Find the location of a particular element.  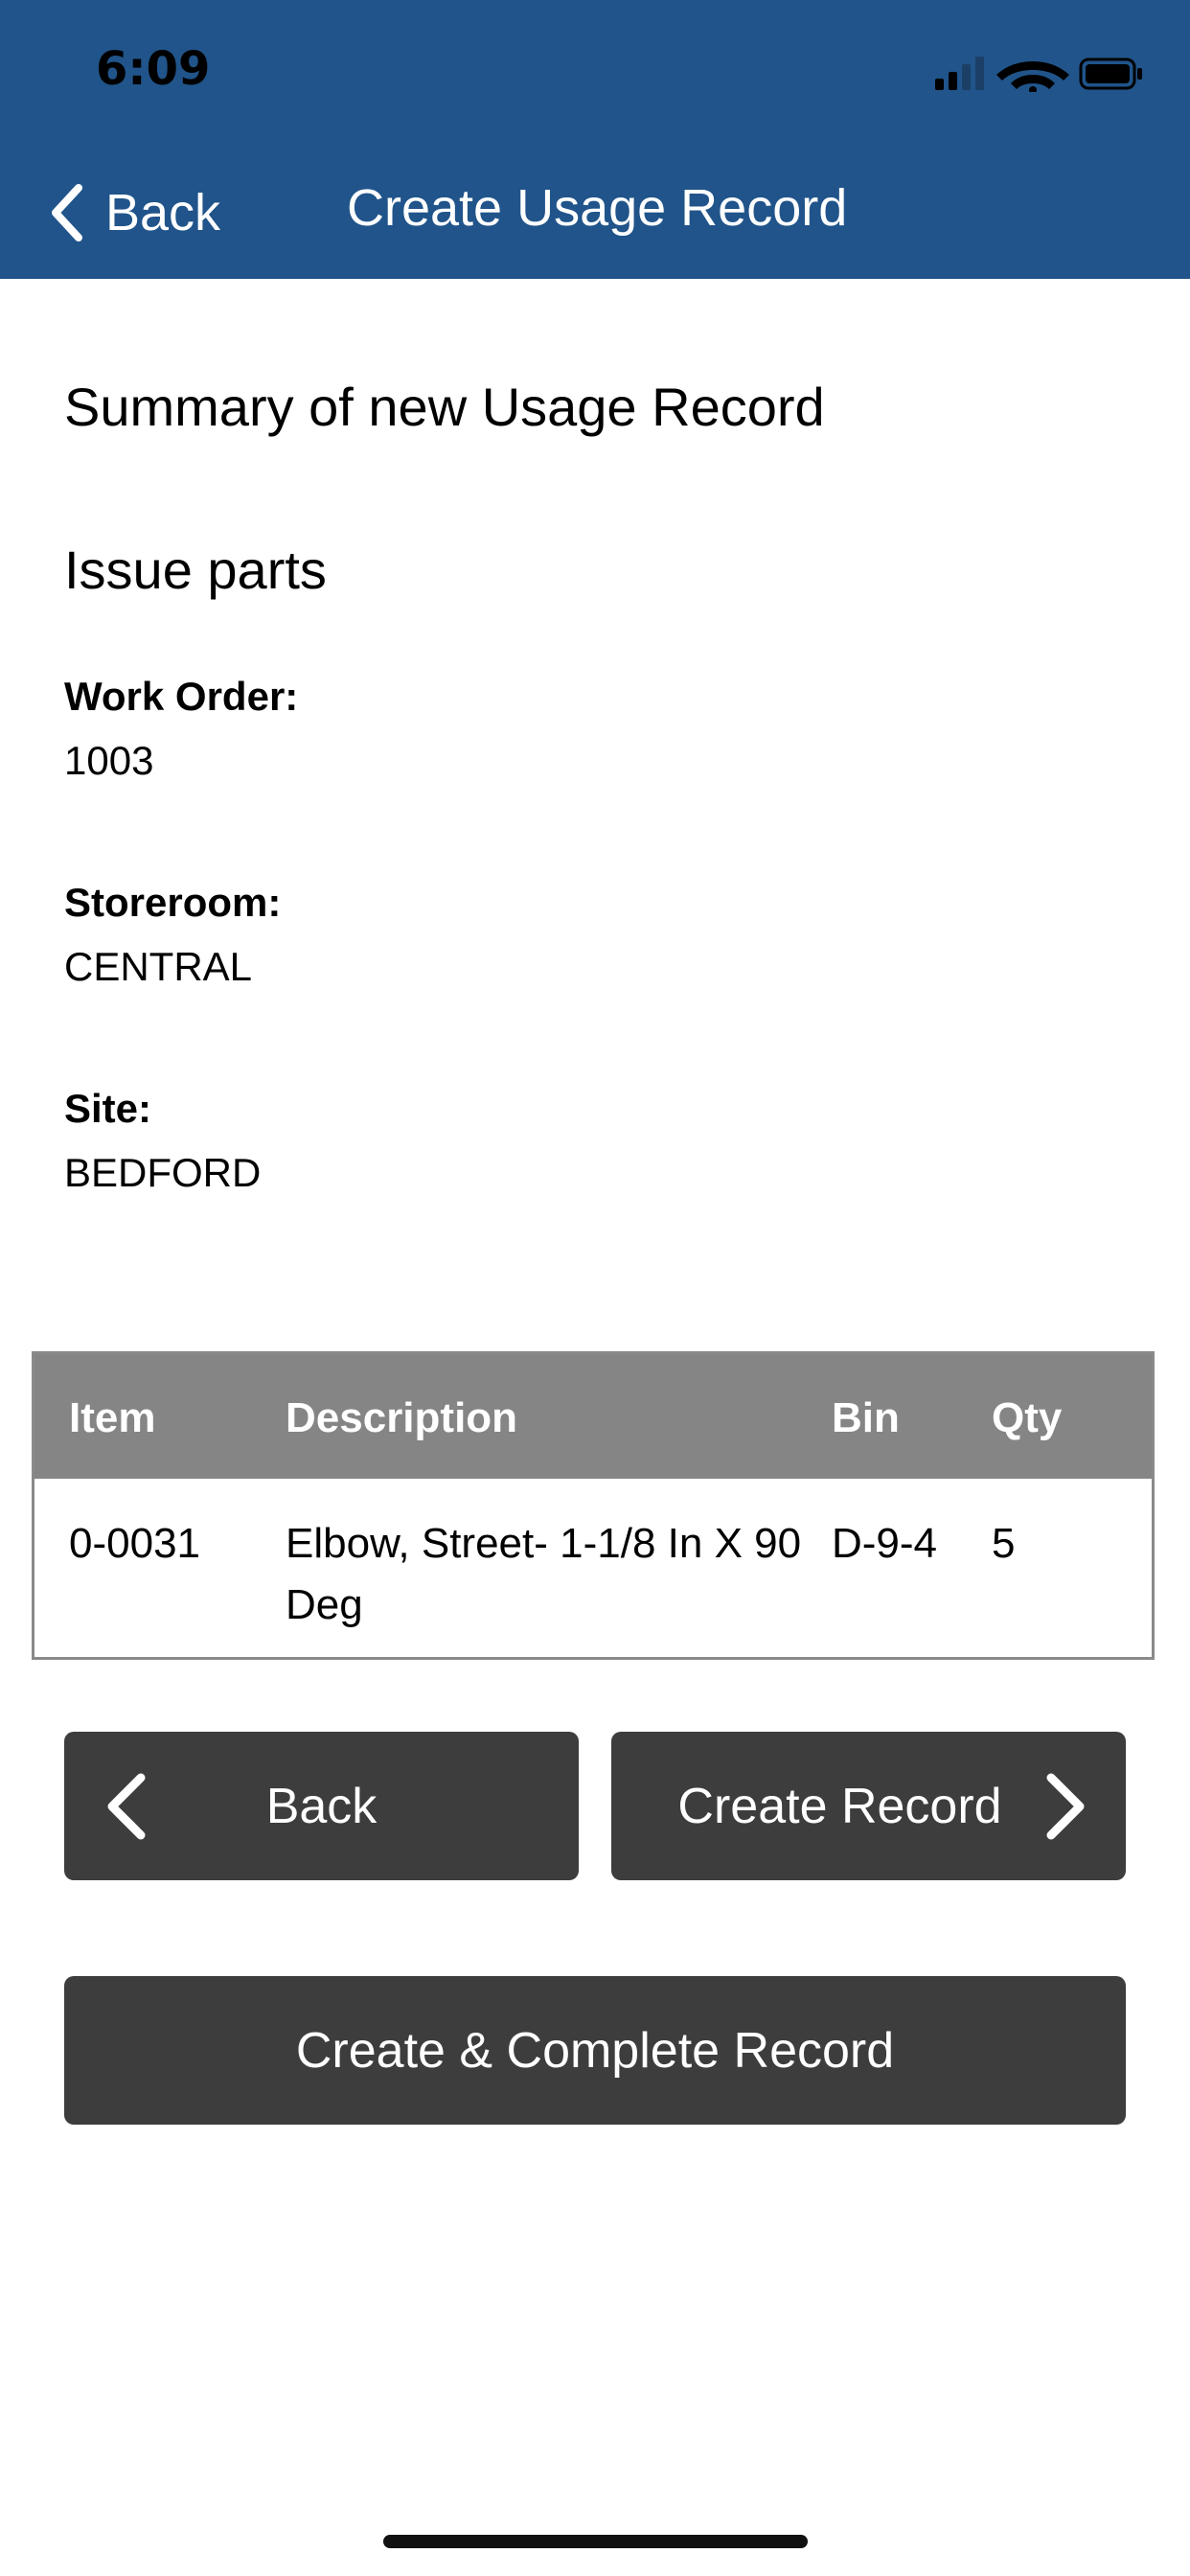

column-header-bin: Bin is located at coordinates (866, 1417).